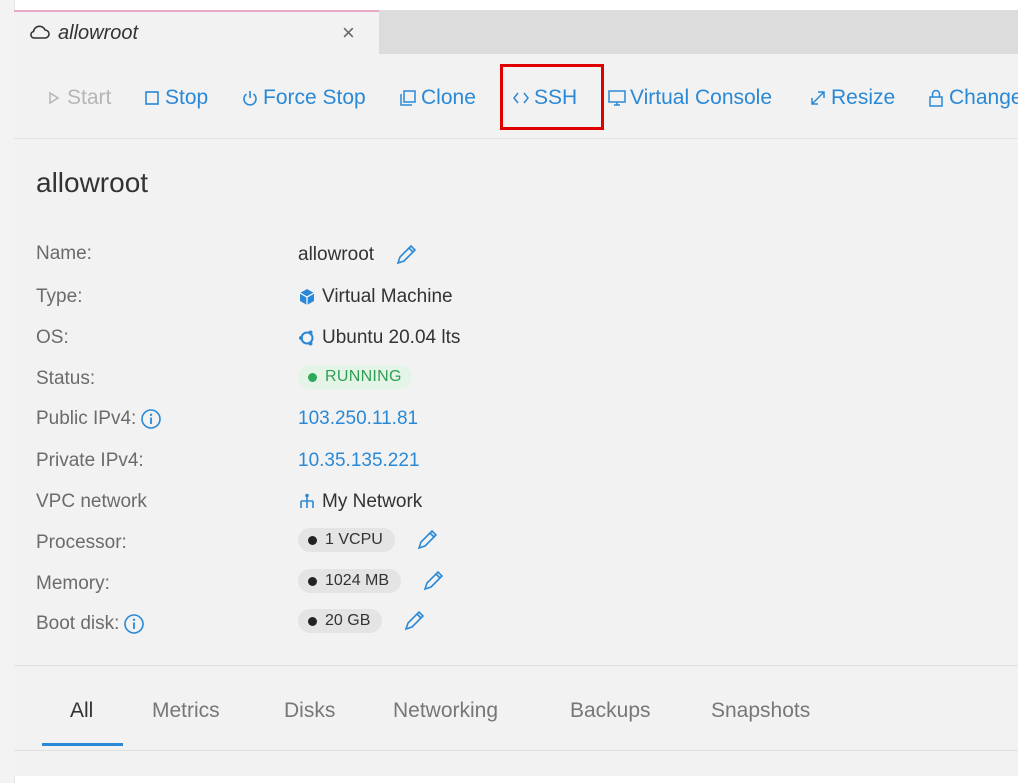  What do you see at coordinates (307, 500) in the screenshot?
I see `network-icon` at bounding box center [307, 500].